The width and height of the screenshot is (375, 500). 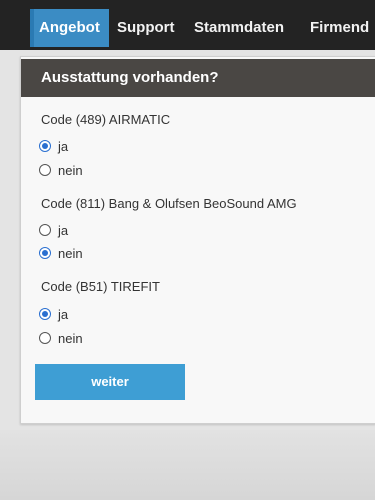 What do you see at coordinates (100, 286) in the screenshot?
I see `question-label-tirefit: Code (B51) TIREFIT` at bounding box center [100, 286].